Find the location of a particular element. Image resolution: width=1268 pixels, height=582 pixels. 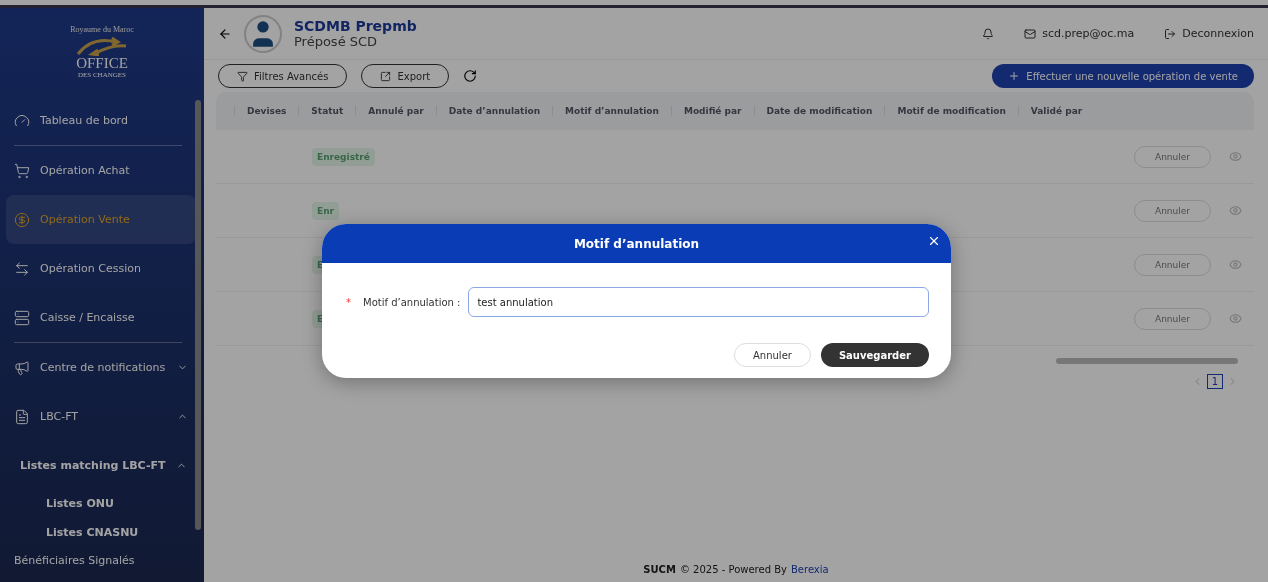

dollar-icon is located at coordinates (22, 219).